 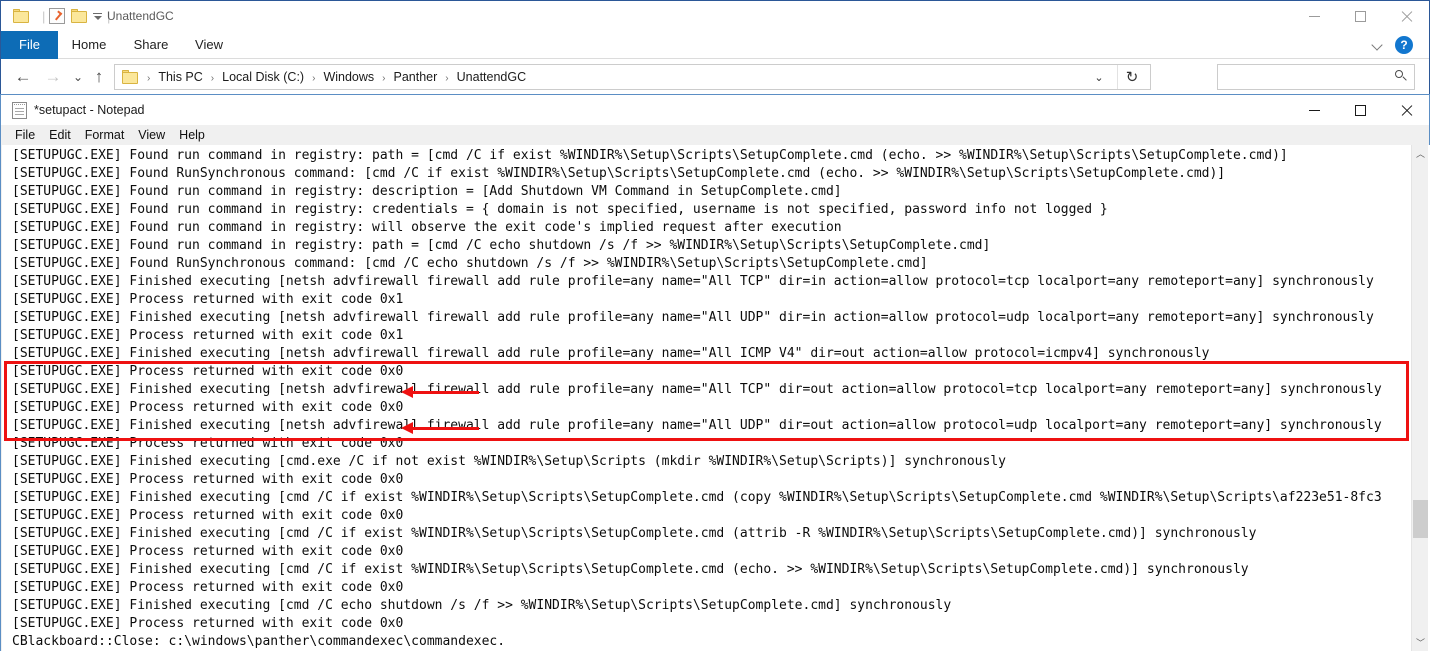 I want to click on refresh-icon: ↻, so click(x=1131, y=77).